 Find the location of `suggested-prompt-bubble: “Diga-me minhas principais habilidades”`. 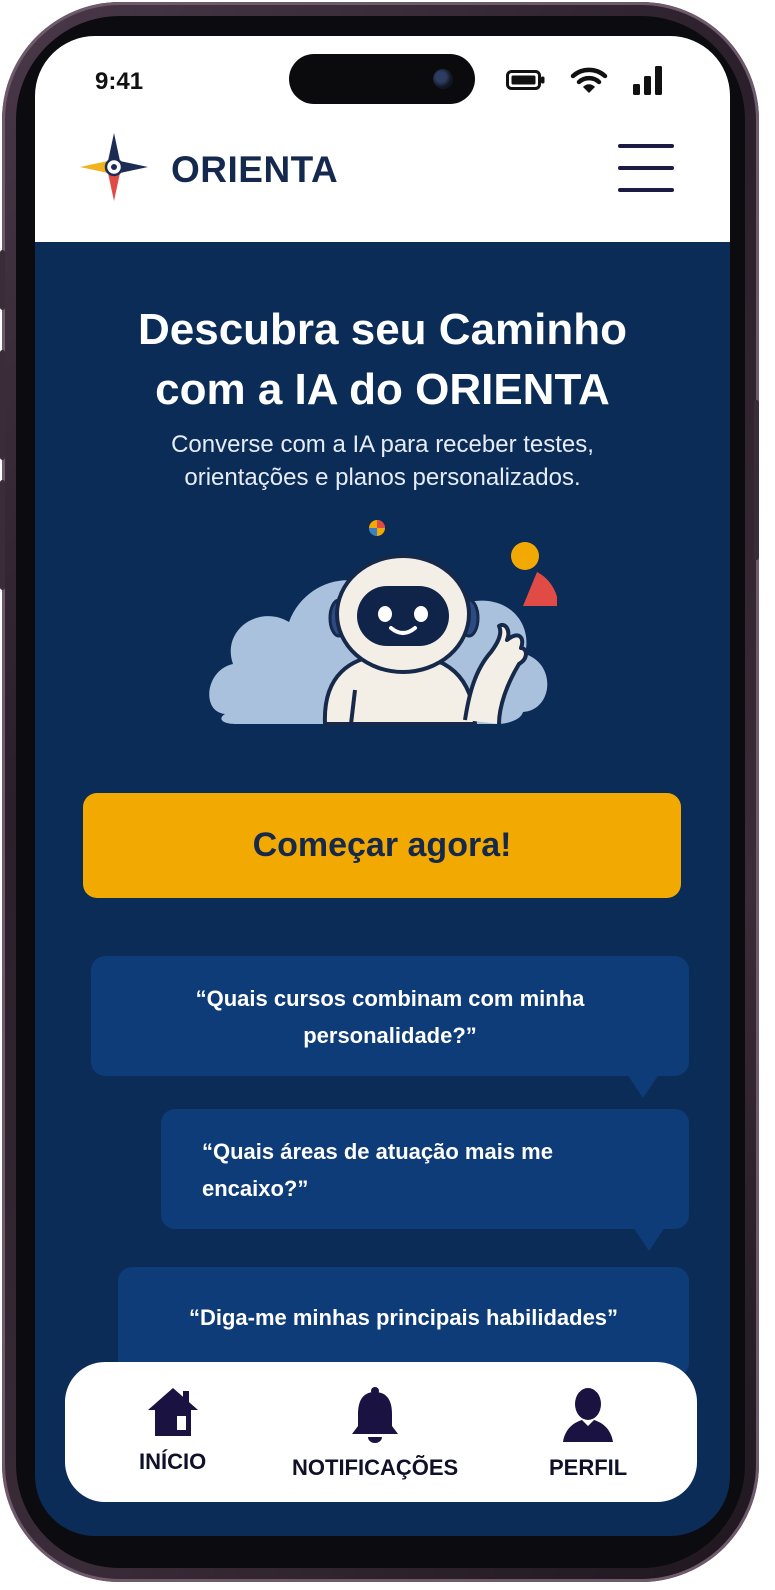

suggested-prompt-bubble: “Diga-me minhas principais habilidades” is located at coordinates (403, 1322).